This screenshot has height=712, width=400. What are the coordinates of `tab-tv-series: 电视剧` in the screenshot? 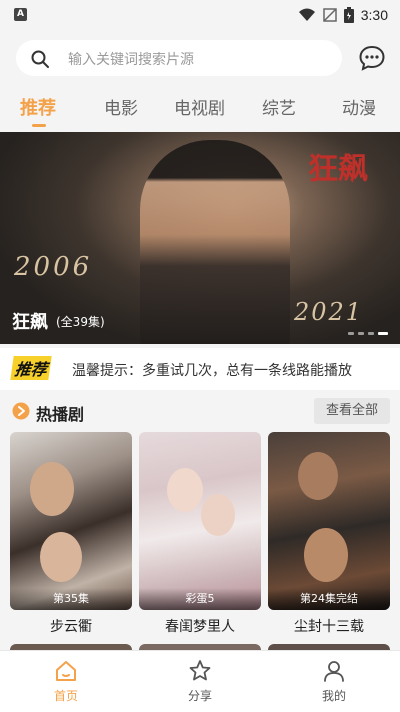 It's located at (199, 106).